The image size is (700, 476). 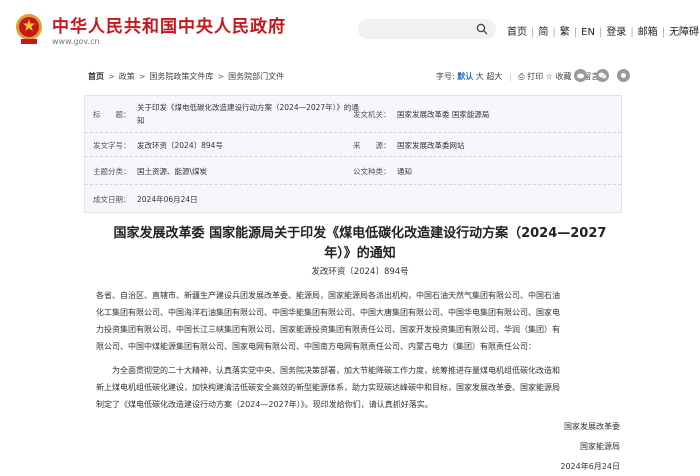 I want to click on nav-traditional: 繁, so click(x=565, y=32).